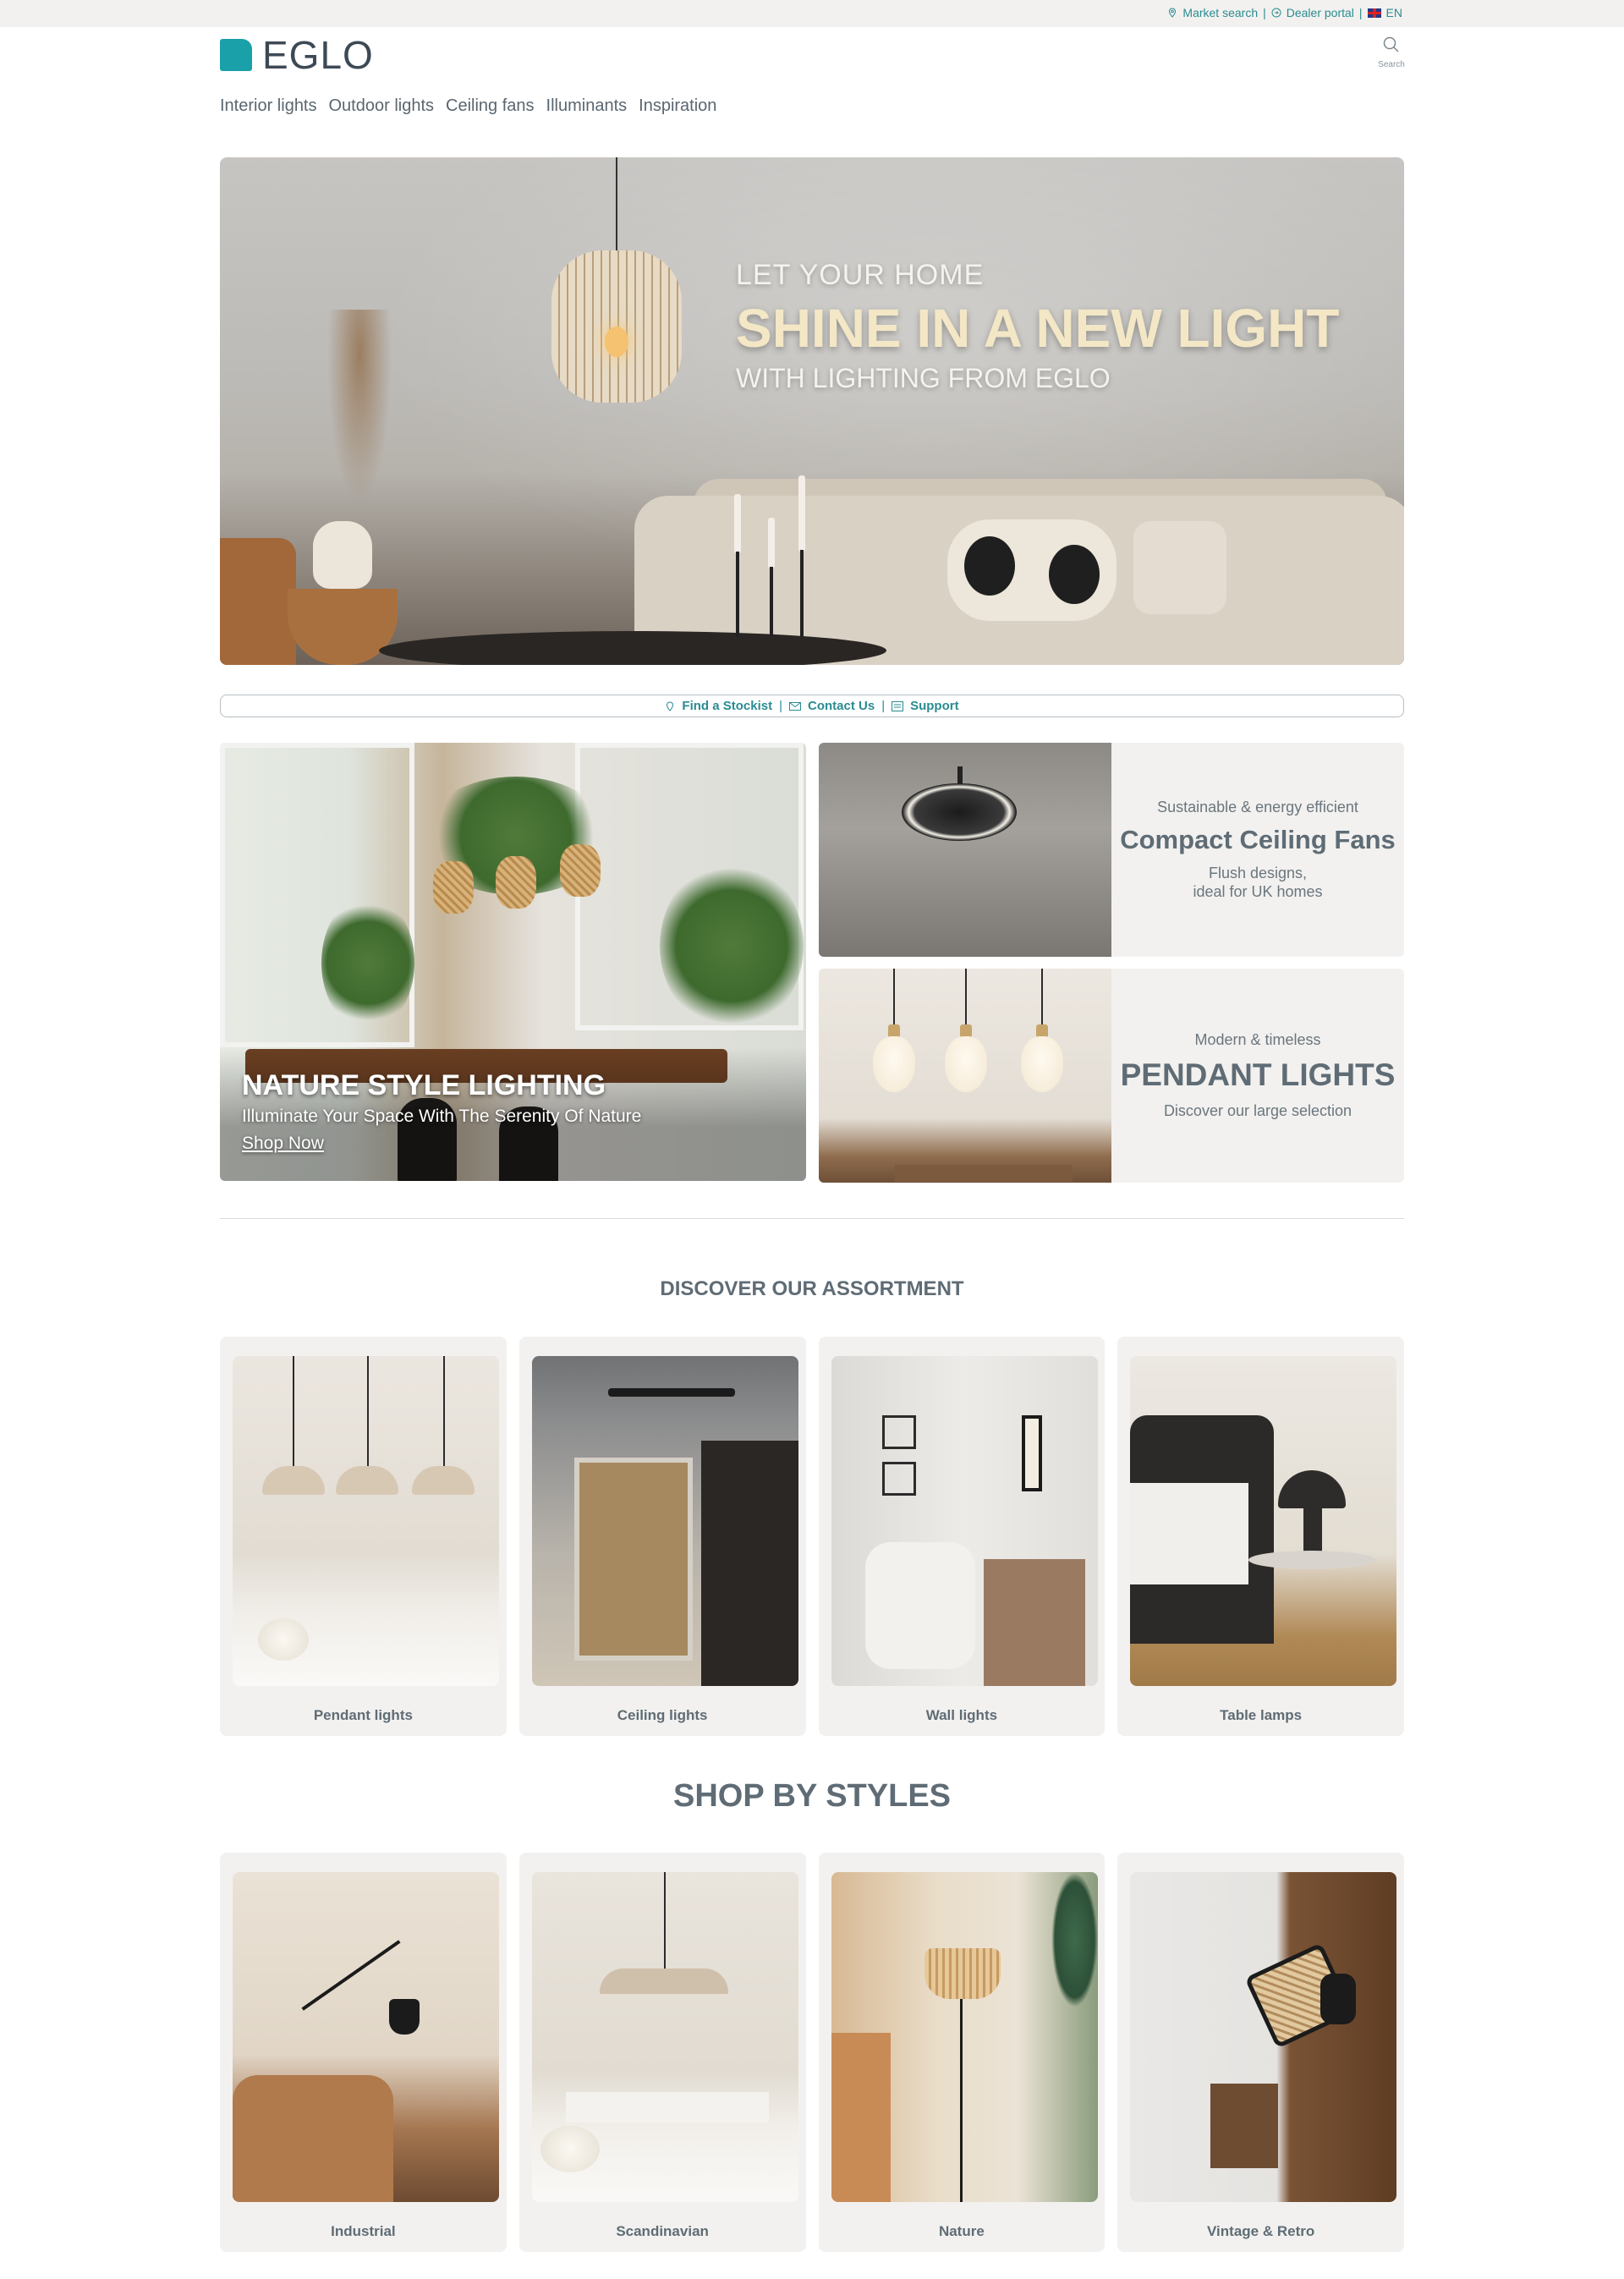  What do you see at coordinates (633, 1559) in the screenshot?
I see `door` at bounding box center [633, 1559].